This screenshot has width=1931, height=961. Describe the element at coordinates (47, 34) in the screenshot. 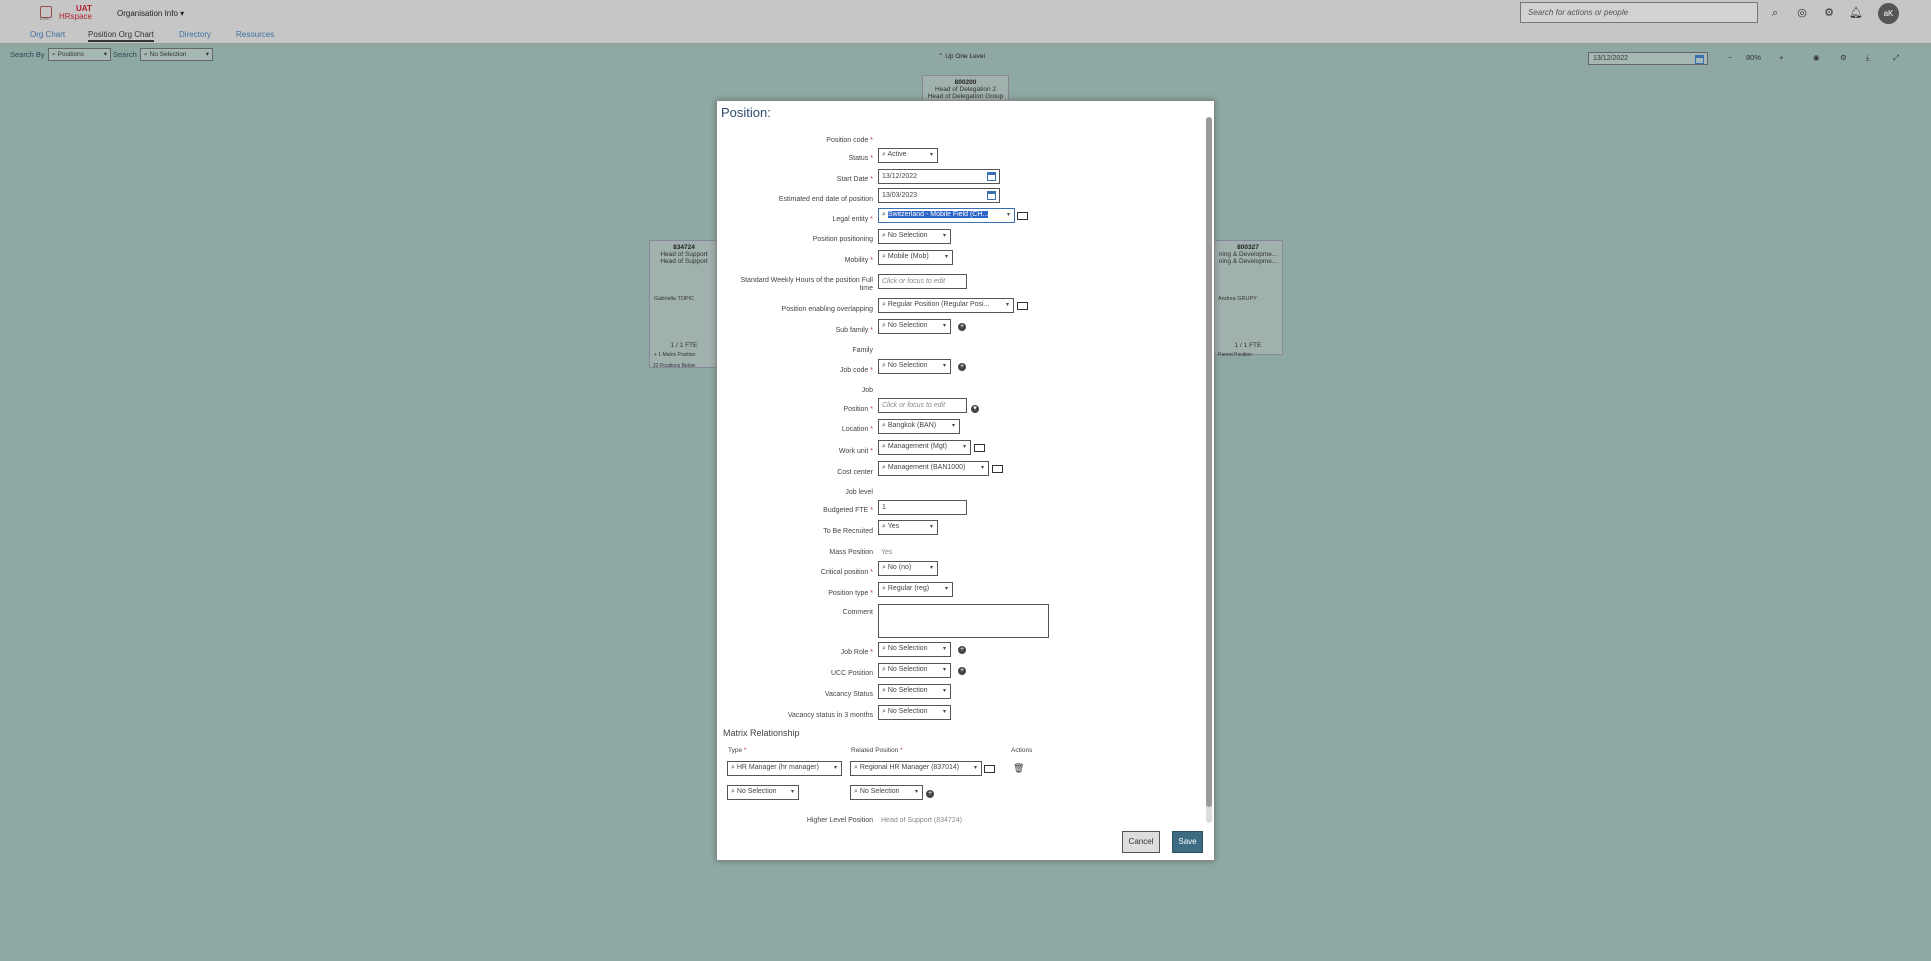

I see `tab-org-chart: Org Chart` at that location.